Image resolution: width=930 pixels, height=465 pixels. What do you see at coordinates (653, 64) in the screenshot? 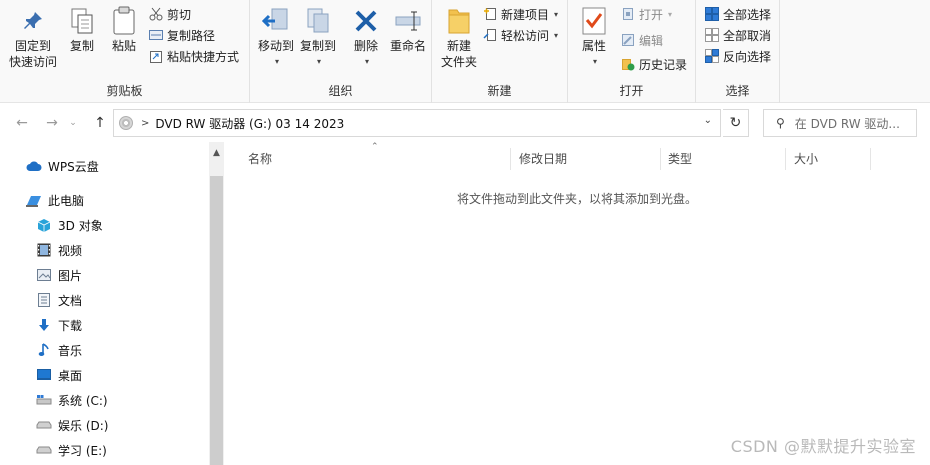
I see `history-button: 历史记录` at bounding box center [653, 64].